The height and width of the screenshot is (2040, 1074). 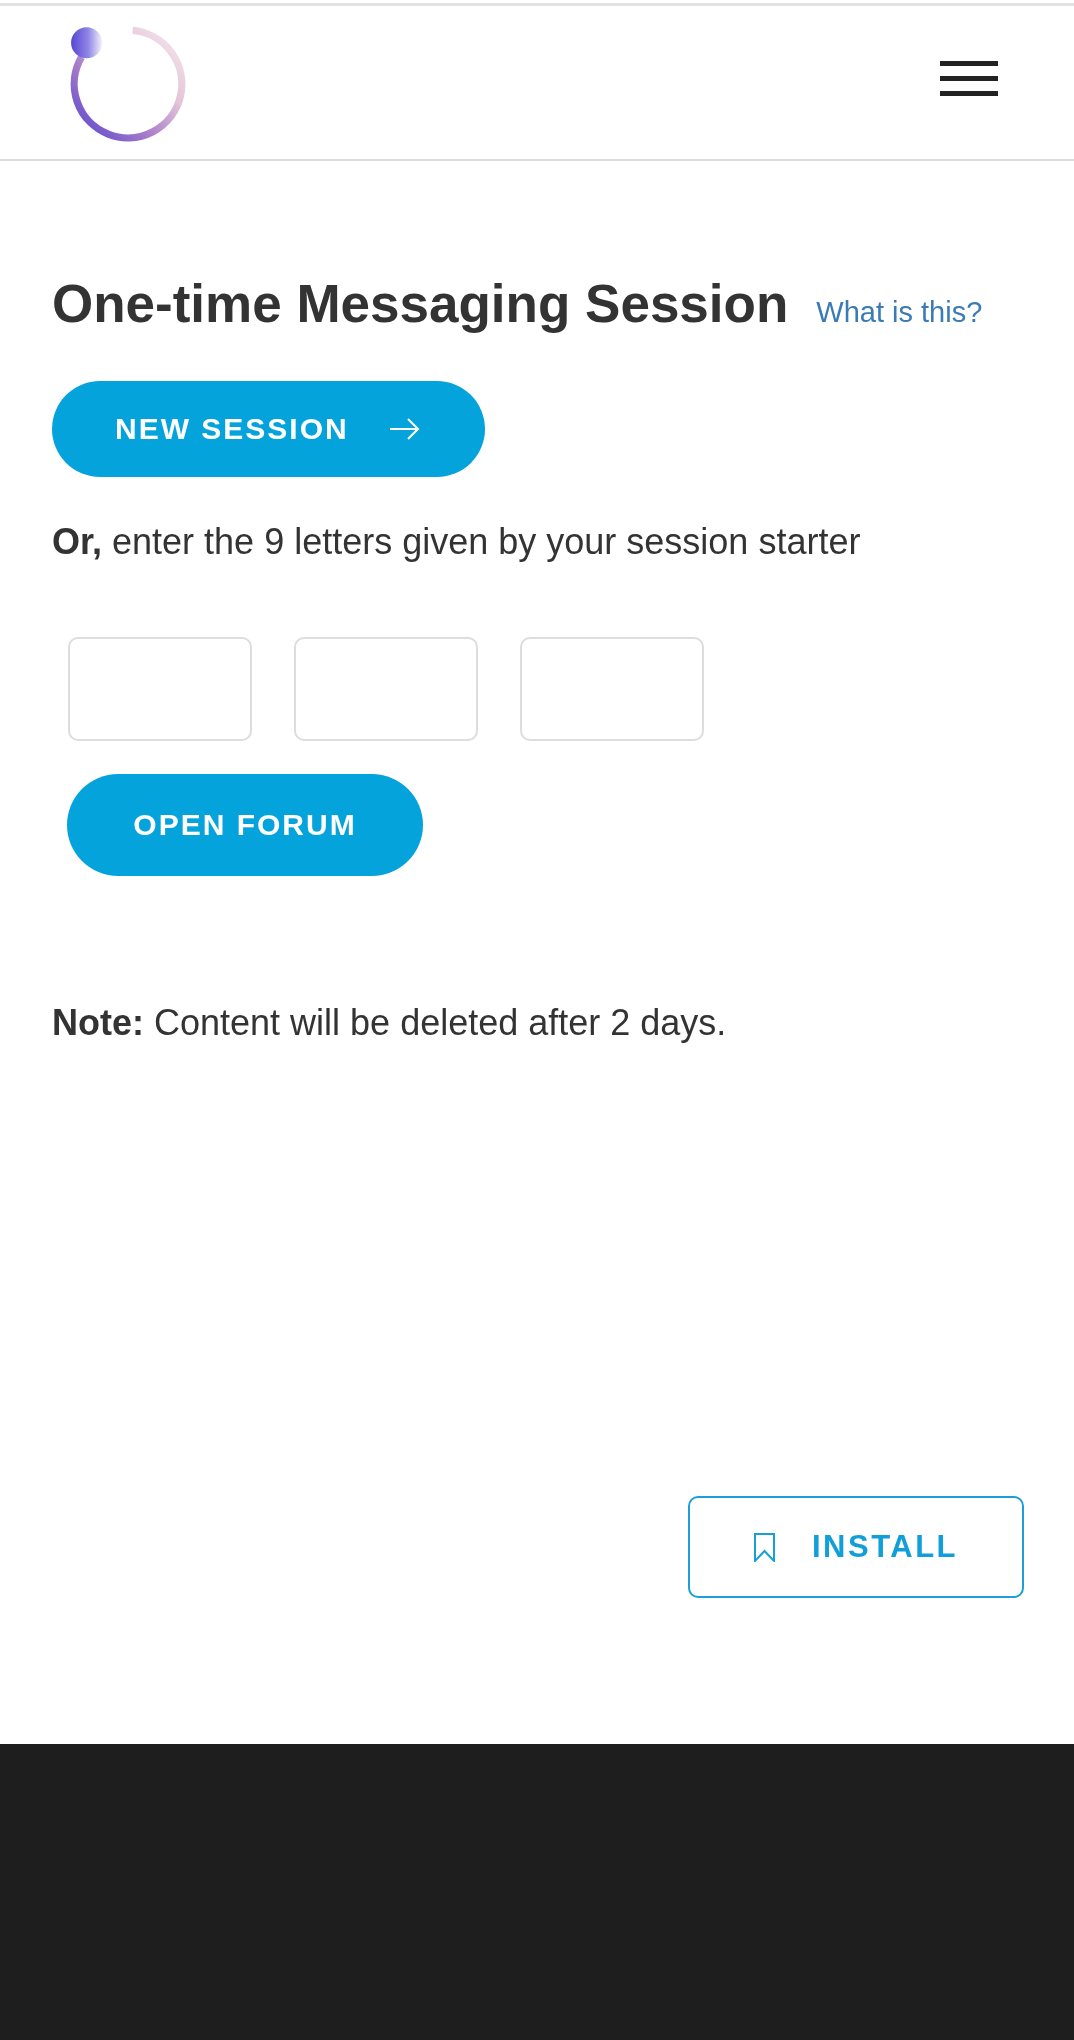 What do you see at coordinates (899, 312) in the screenshot?
I see `help-link: What is this?` at bounding box center [899, 312].